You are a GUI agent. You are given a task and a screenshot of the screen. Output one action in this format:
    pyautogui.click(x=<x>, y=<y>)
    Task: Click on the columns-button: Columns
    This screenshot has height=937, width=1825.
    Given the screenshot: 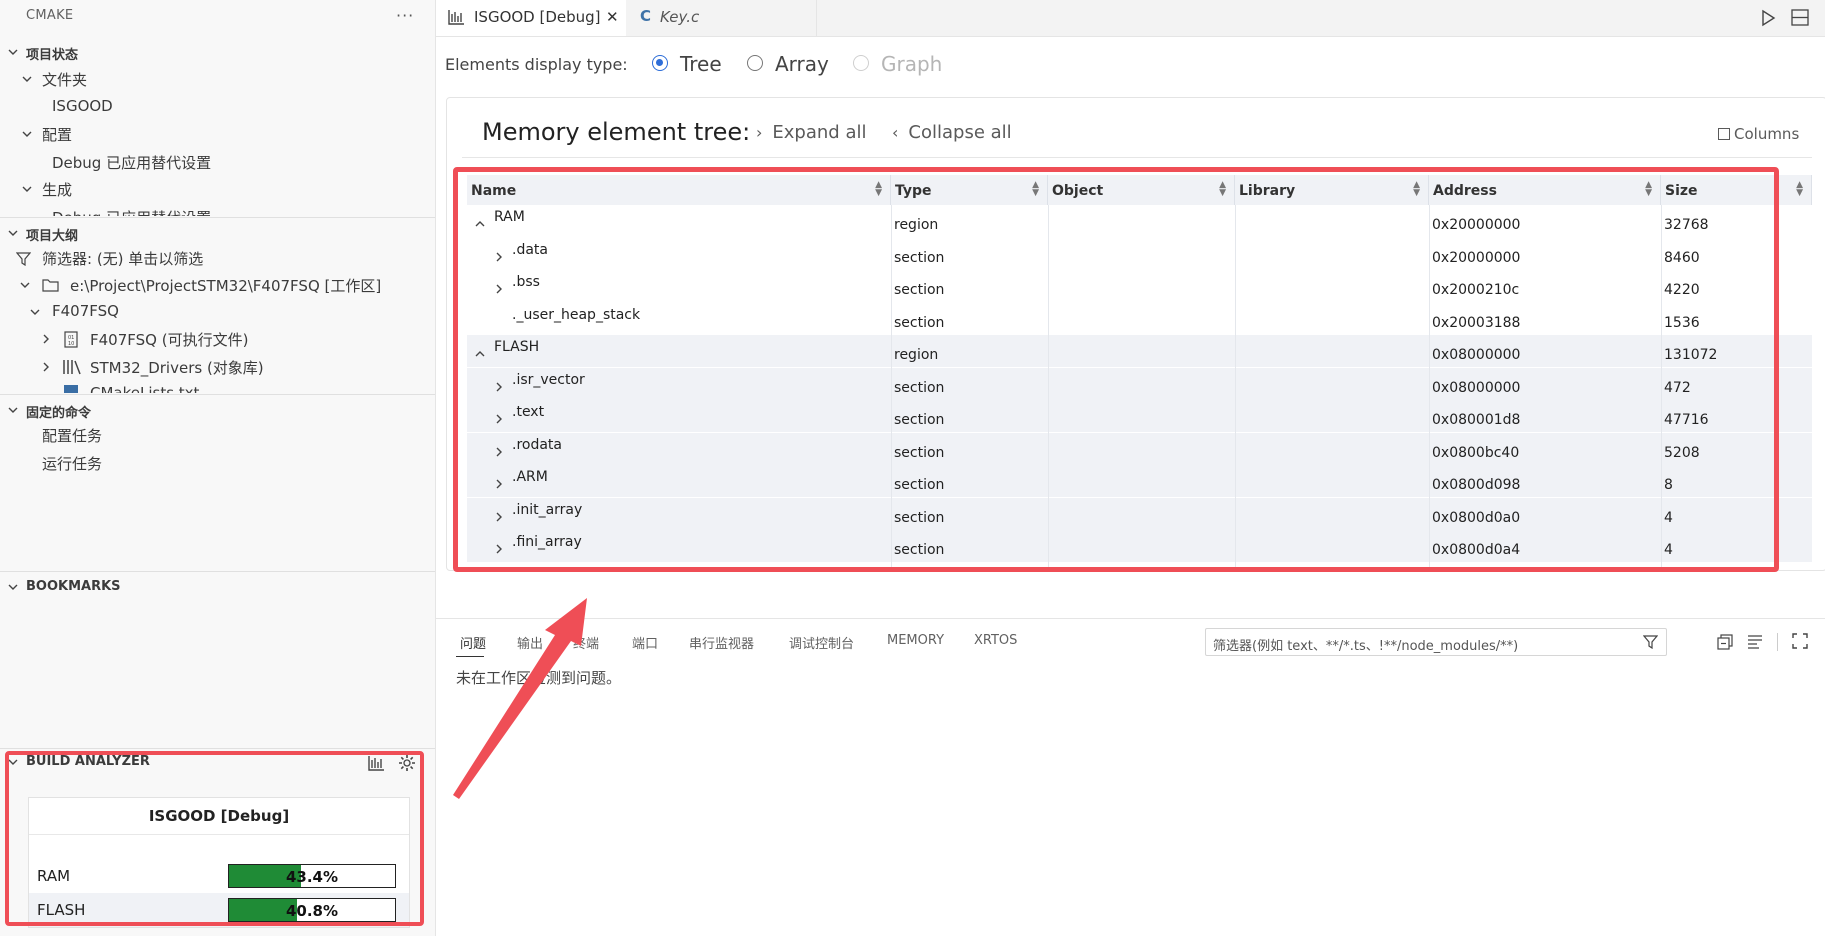 What is the action you would take?
    pyautogui.click(x=1758, y=134)
    